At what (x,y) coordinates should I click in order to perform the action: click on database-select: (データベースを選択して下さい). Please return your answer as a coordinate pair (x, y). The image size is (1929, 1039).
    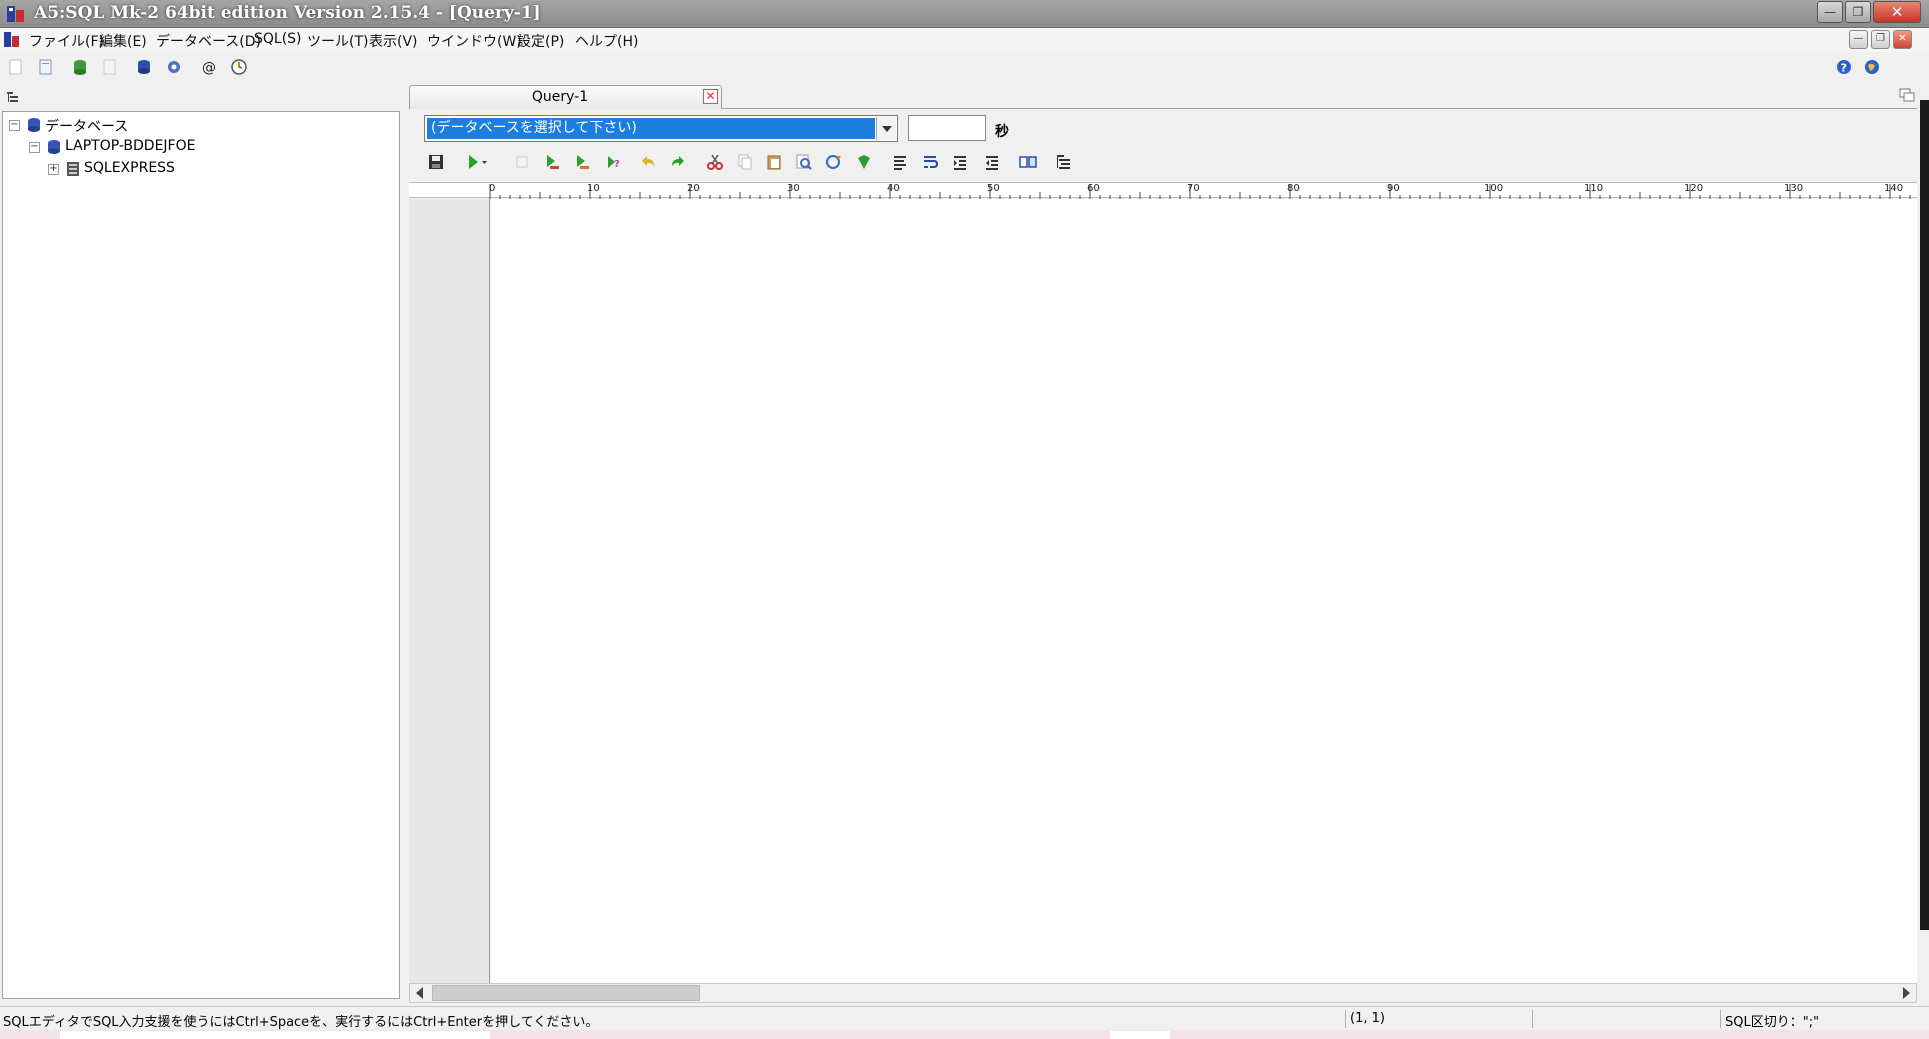
    Looking at the image, I should click on (661, 128).